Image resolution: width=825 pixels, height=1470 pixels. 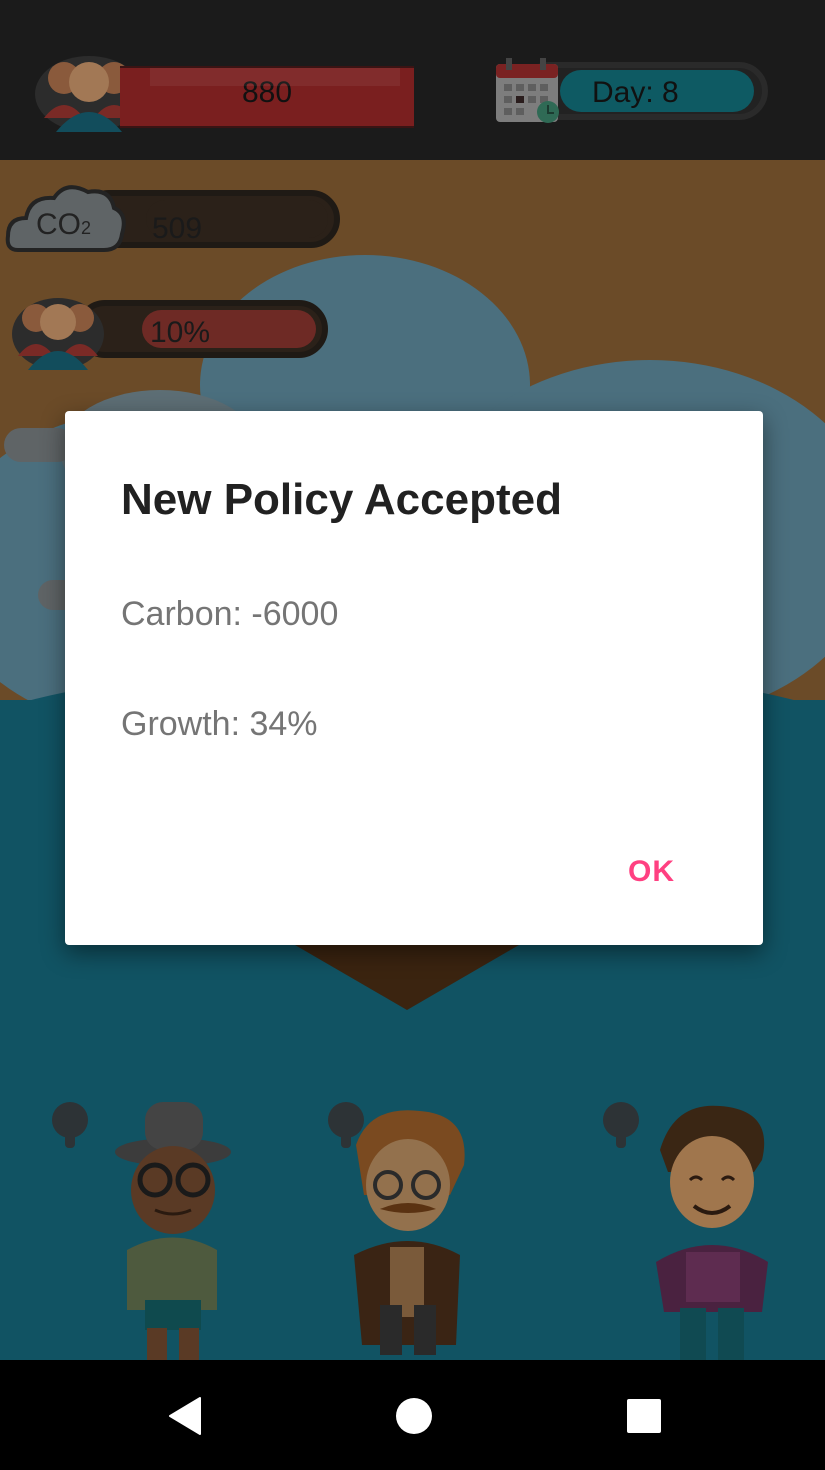 I want to click on recents-square-icon, so click(x=644, y=1416).